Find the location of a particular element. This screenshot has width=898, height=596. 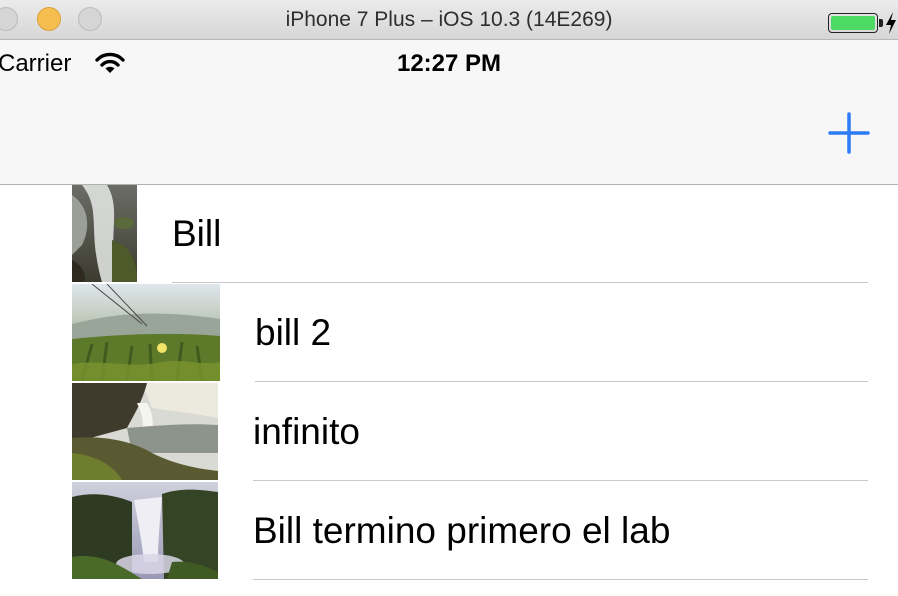

plus-icon is located at coordinates (849, 133).